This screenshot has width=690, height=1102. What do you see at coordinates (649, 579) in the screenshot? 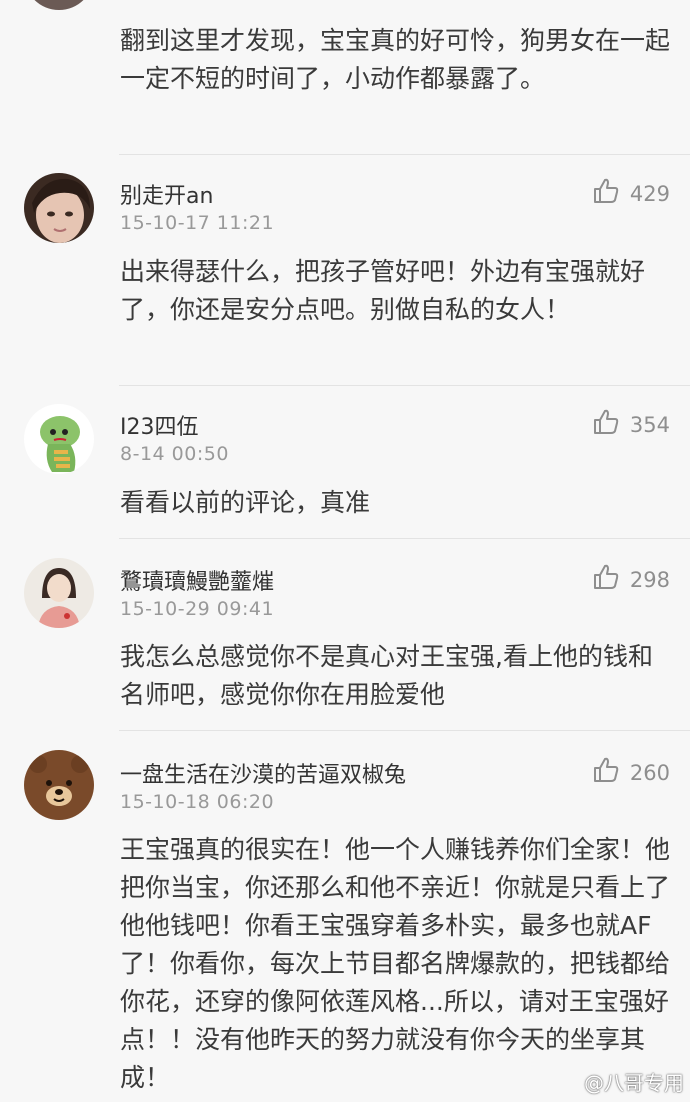
I see `like-count: 298` at bounding box center [649, 579].